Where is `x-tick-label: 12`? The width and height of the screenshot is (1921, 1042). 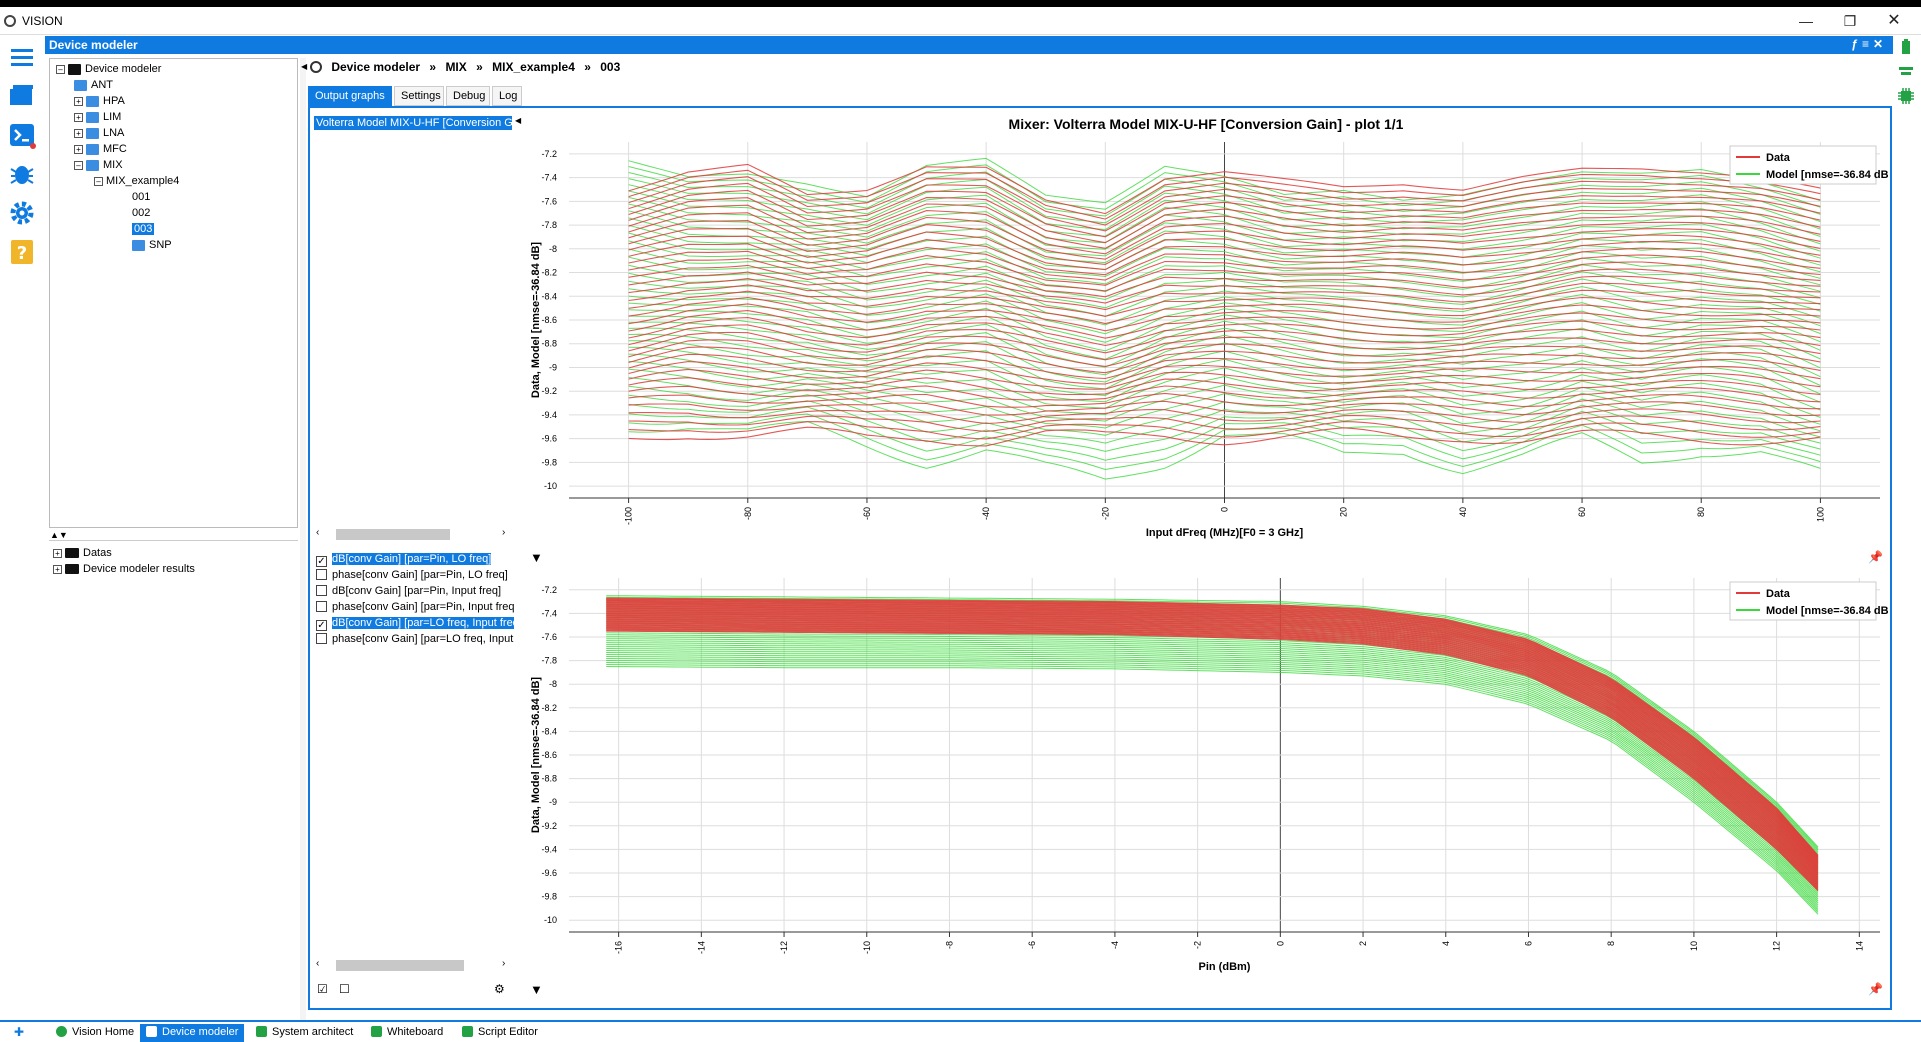
x-tick-label: 12 is located at coordinates (1777, 946).